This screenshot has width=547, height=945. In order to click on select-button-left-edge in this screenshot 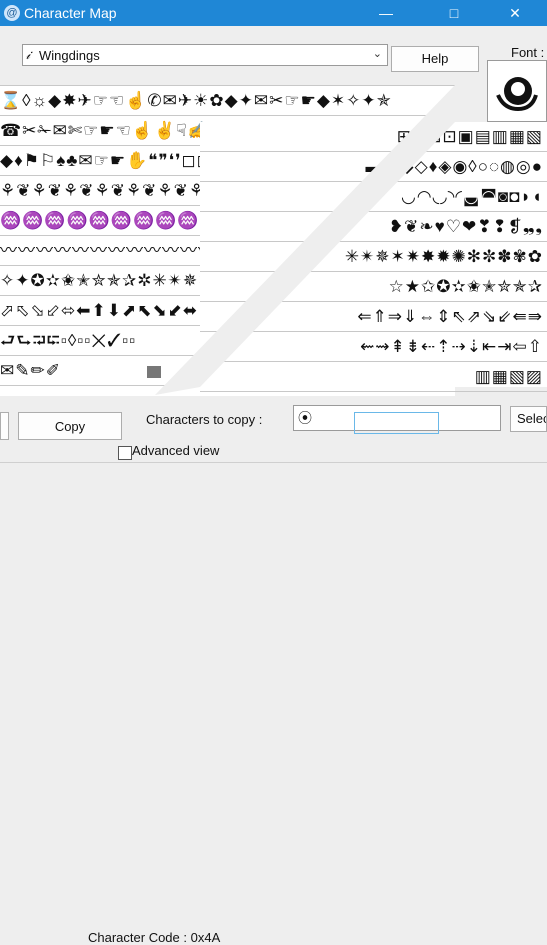, I will do `click(4, 426)`.